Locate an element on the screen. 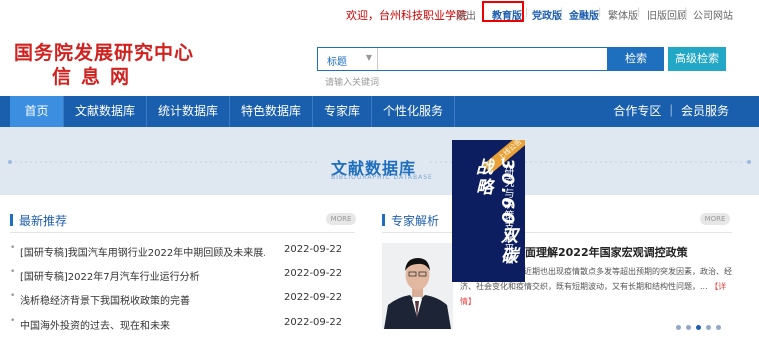  banner-subtitle: BIBLIOGRAPHIC DATABASE is located at coordinates (382, 177).